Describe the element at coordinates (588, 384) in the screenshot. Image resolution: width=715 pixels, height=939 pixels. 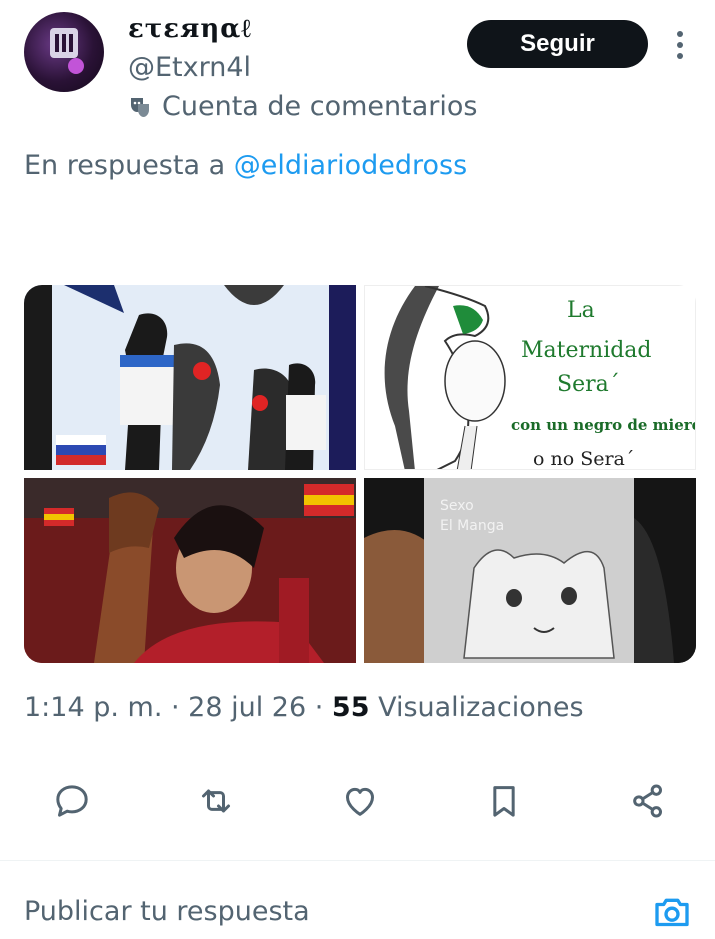
I see `image2-line: Sera´` at that location.